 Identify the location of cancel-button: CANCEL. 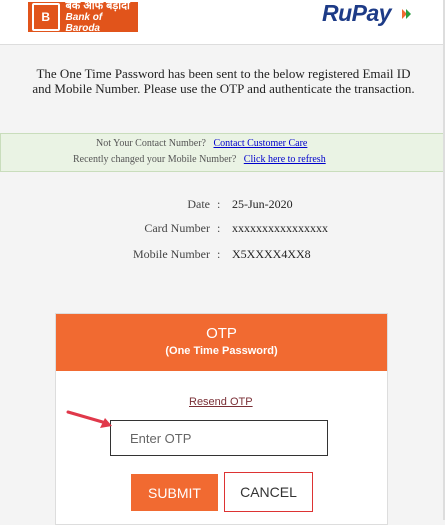
(268, 492).